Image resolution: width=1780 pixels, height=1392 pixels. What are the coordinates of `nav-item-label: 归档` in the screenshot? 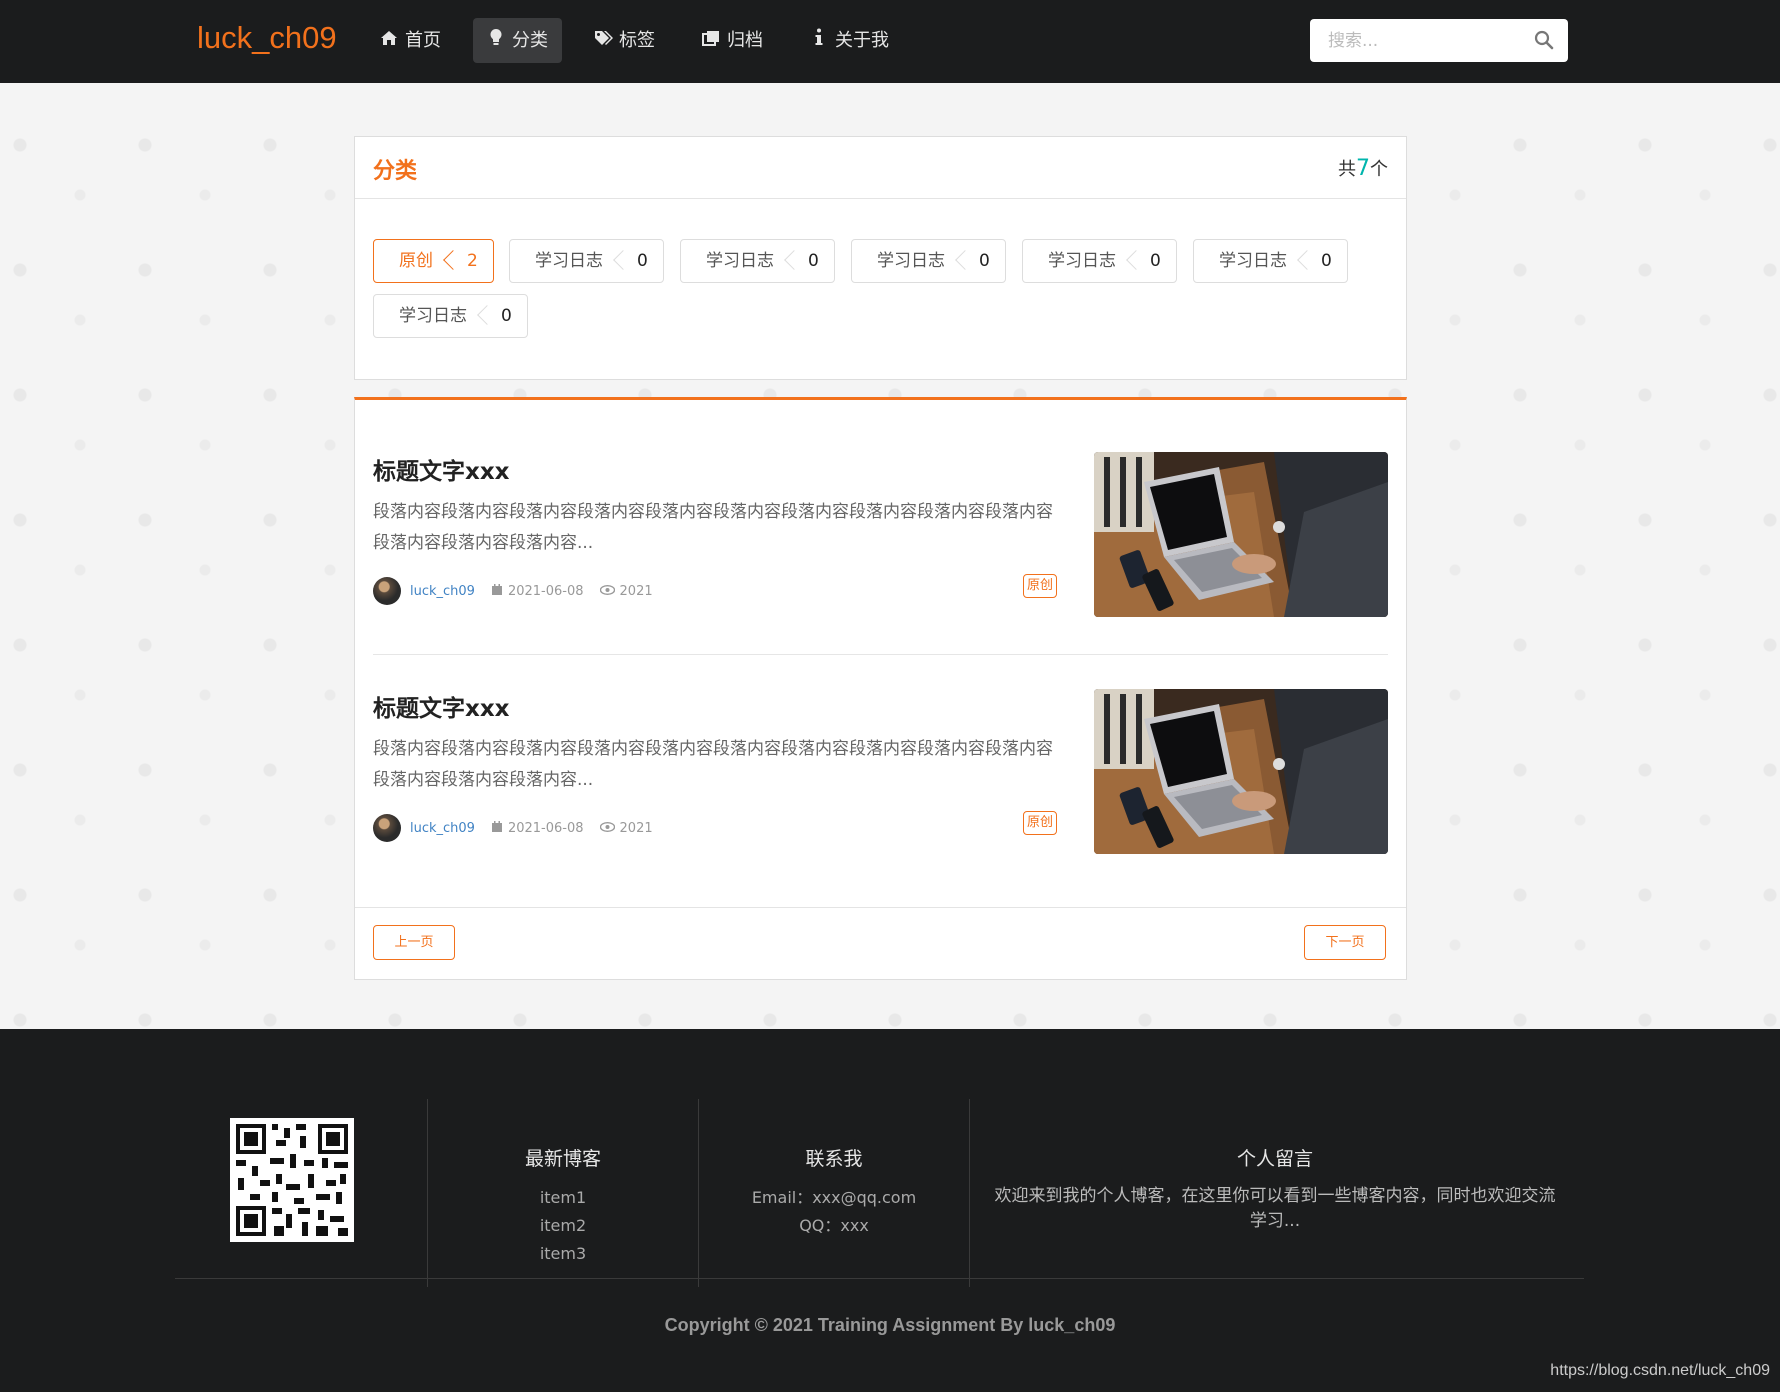 It's located at (745, 40).